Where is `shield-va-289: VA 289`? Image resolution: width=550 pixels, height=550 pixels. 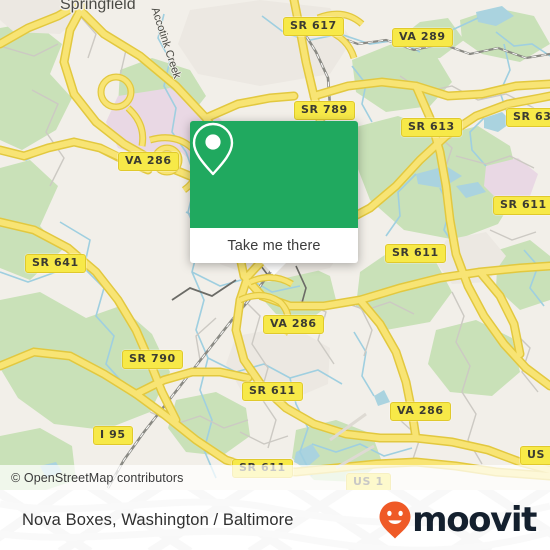 shield-va-289: VA 289 is located at coordinates (422, 37).